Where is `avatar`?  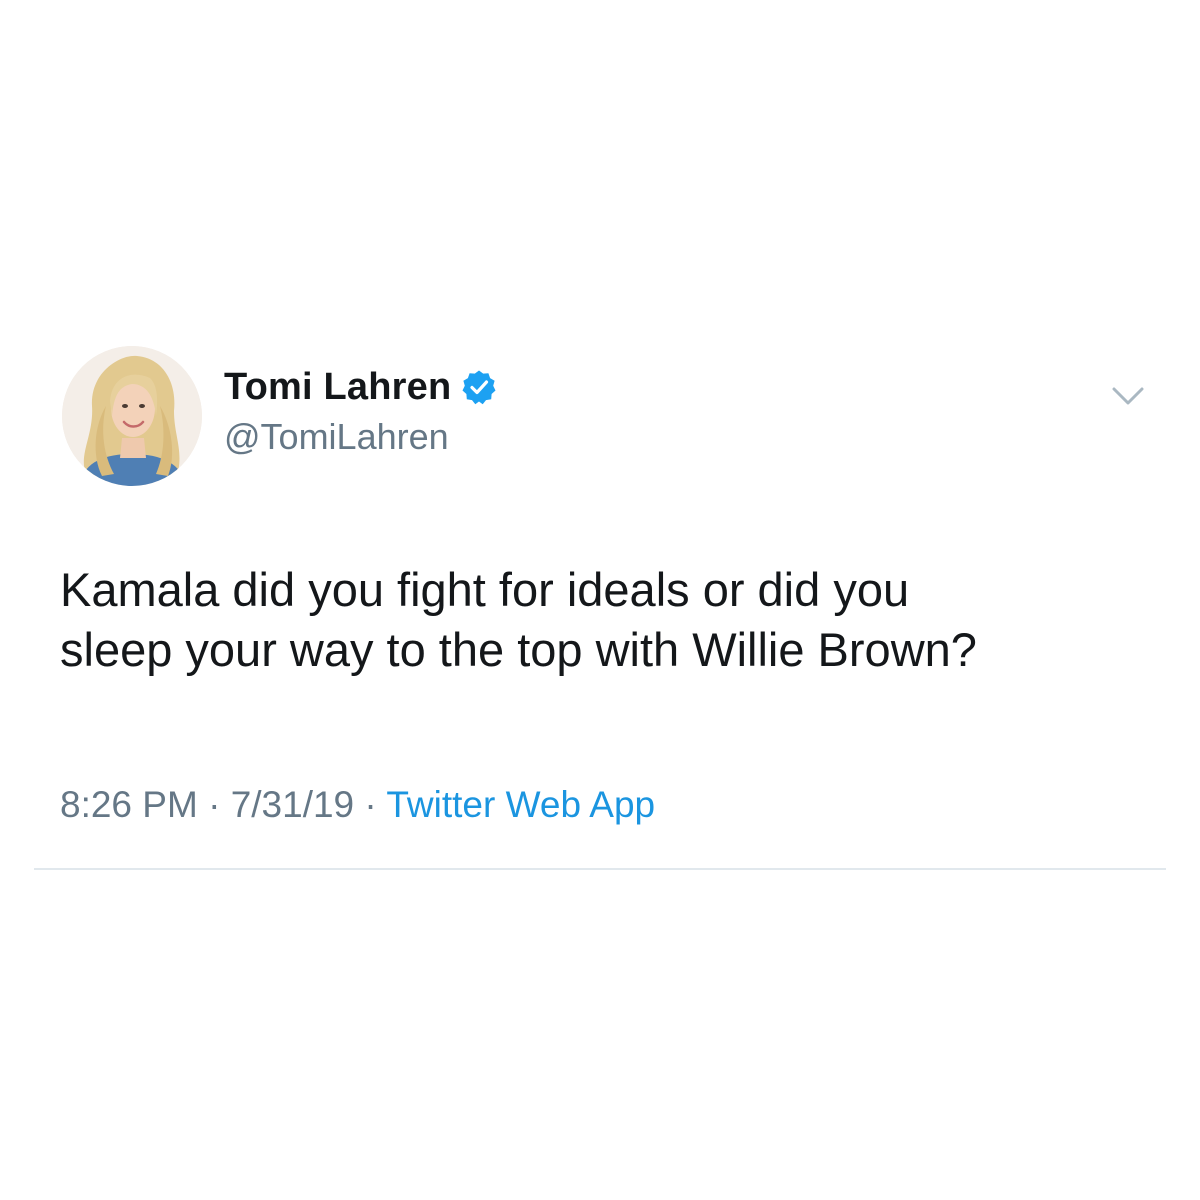 avatar is located at coordinates (132, 416).